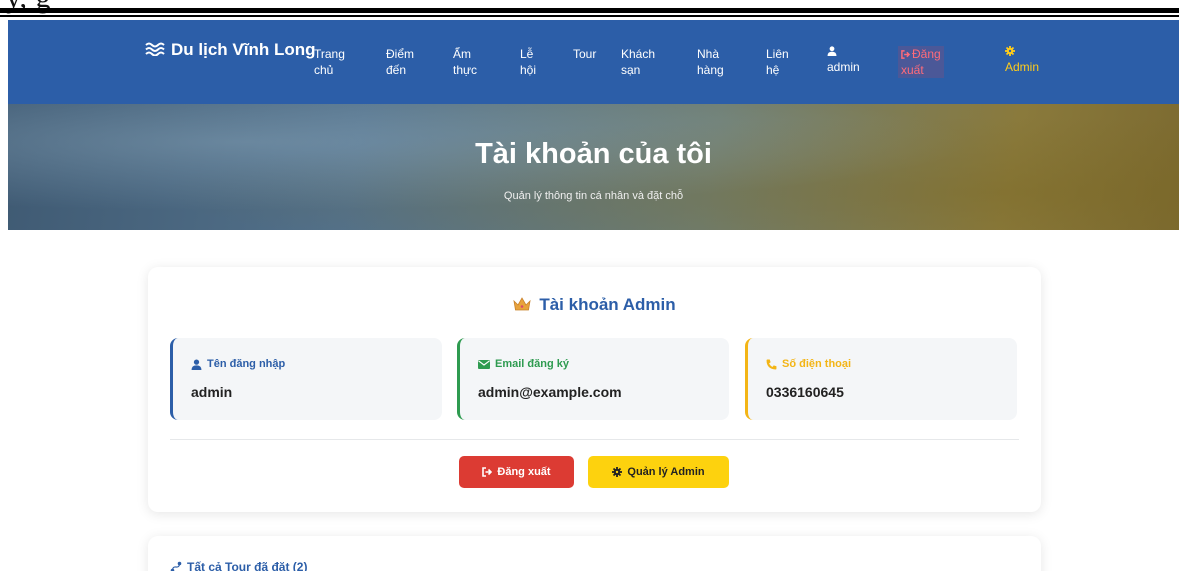 This screenshot has width=1179, height=571. I want to click on phone-icon, so click(771, 364).